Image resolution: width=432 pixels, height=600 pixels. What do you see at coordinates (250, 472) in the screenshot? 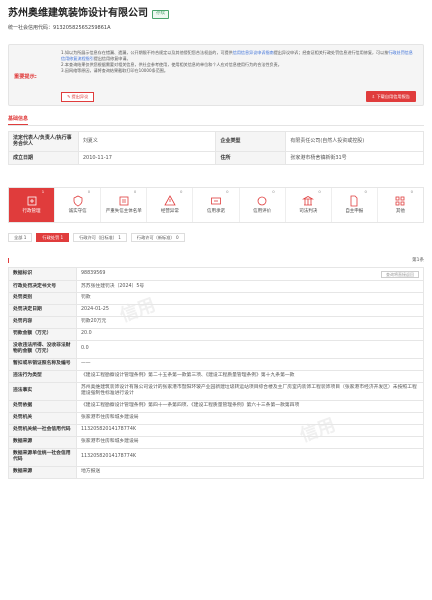
I see `detail-value: 地方报送` at bounding box center [250, 472].